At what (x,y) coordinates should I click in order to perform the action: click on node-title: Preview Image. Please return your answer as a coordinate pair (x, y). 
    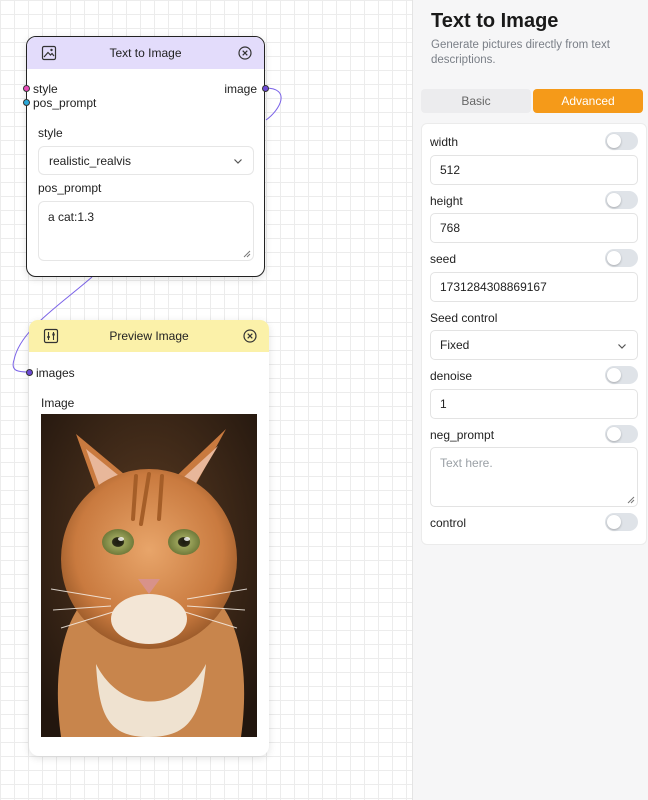
    Looking at the image, I should click on (149, 336).